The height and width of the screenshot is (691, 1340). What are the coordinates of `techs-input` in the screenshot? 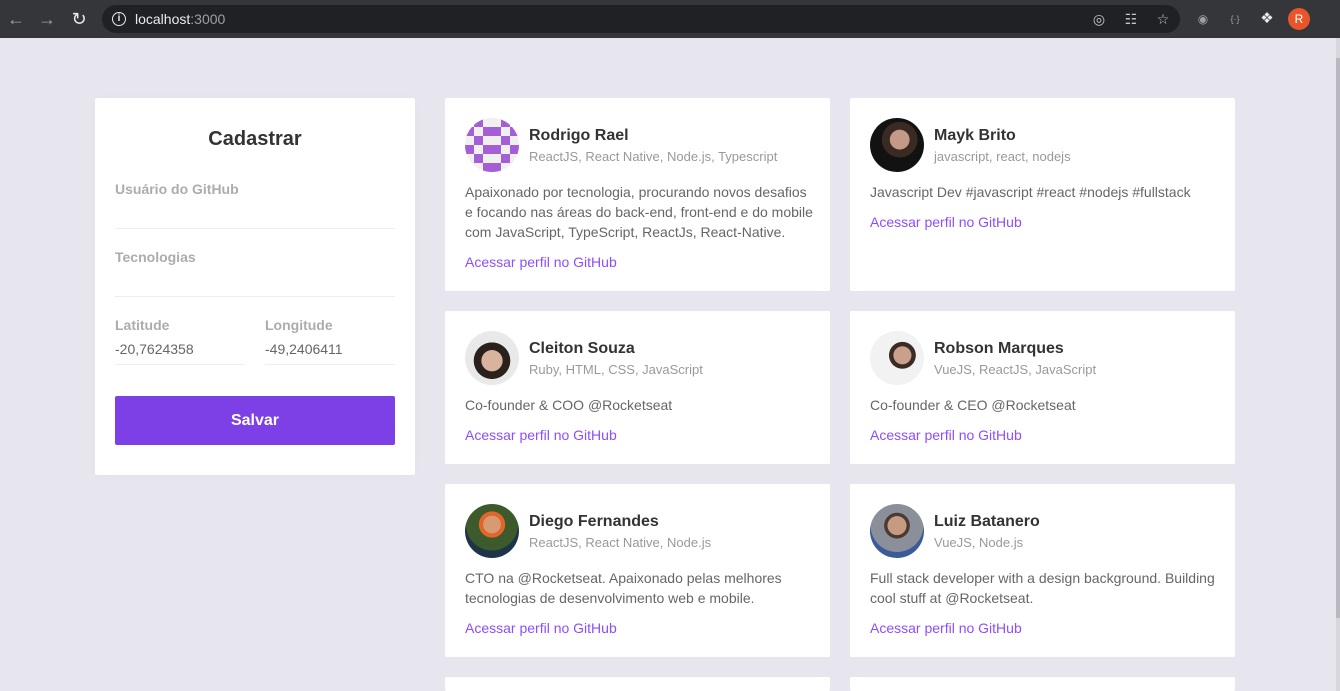 It's located at (255, 281).